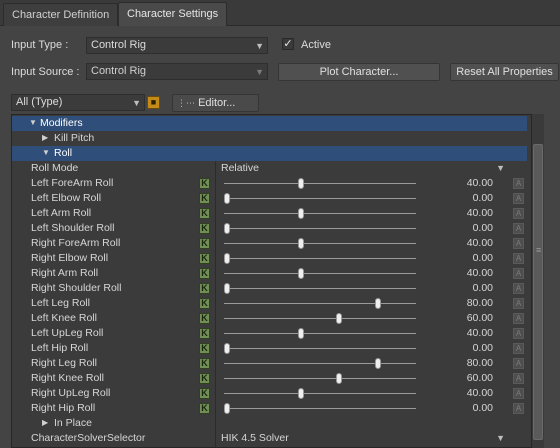  What do you see at coordinates (269, 423) in the screenshot?
I see `tree-node-in-place: ▶ In Place` at bounding box center [269, 423].